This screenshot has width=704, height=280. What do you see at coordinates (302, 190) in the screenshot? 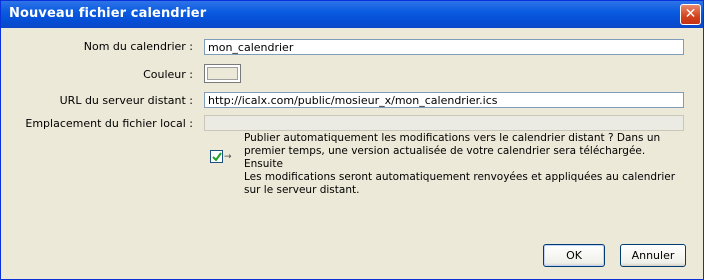
I see `description-line: sur le serveur distant.` at bounding box center [302, 190].